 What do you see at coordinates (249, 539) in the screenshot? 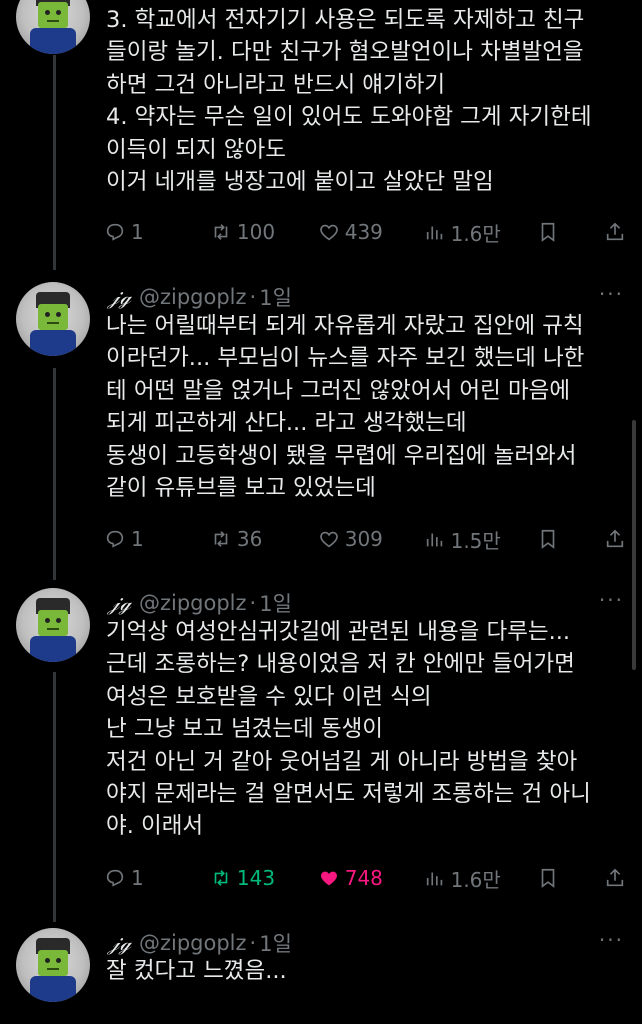
I see `retweet-count: 36` at bounding box center [249, 539].